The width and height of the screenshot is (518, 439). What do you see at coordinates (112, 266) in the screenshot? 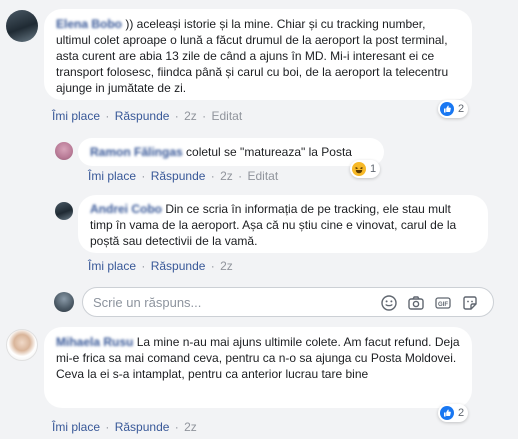
I see `like-link-3: Îmi place` at bounding box center [112, 266].